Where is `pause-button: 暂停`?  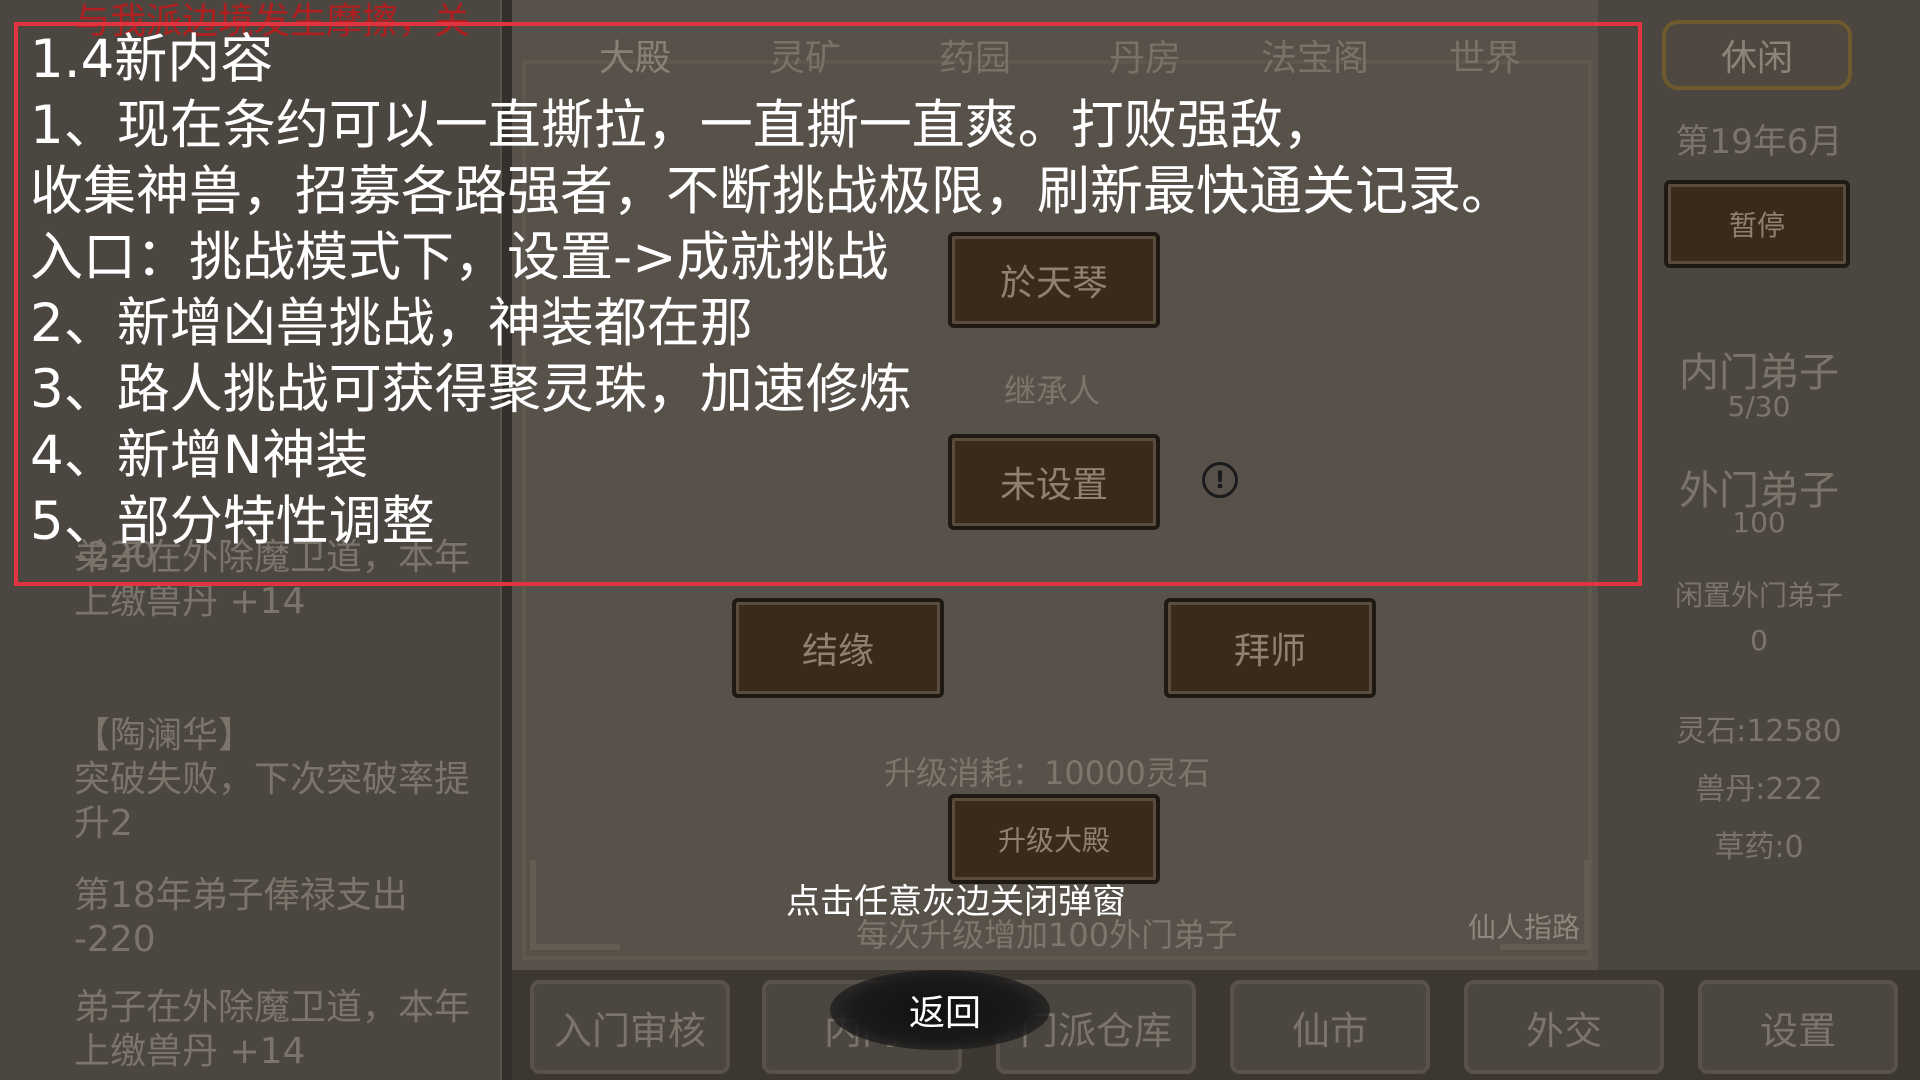 pause-button: 暂停 is located at coordinates (1757, 224).